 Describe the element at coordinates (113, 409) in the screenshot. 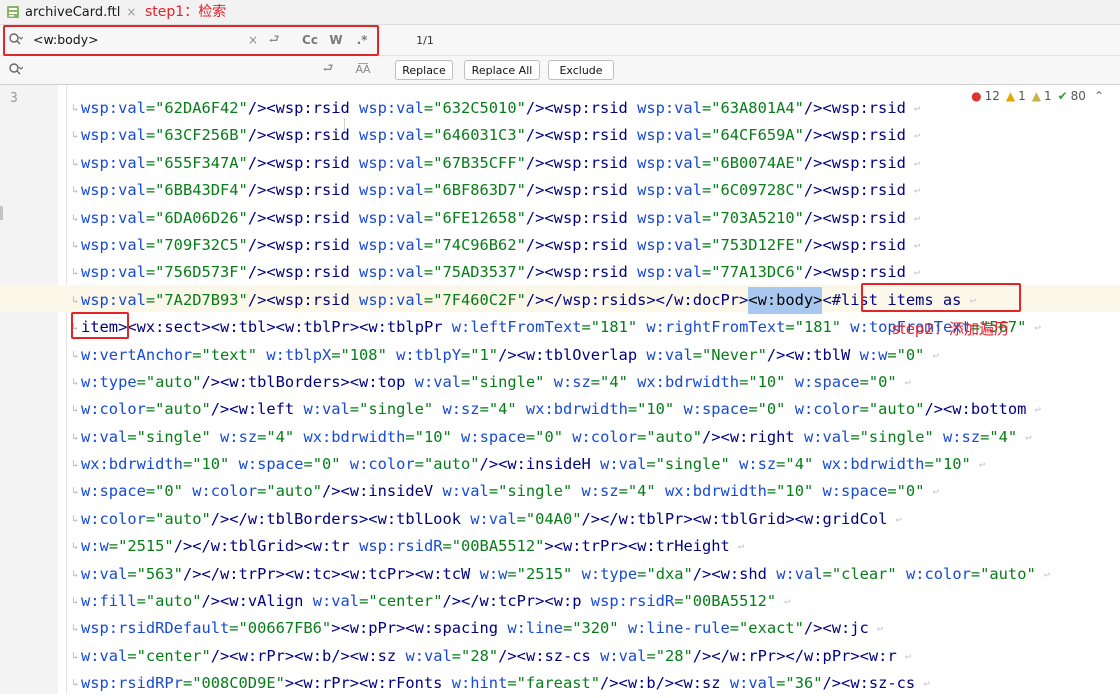

I see `code-token: w:color` at that location.